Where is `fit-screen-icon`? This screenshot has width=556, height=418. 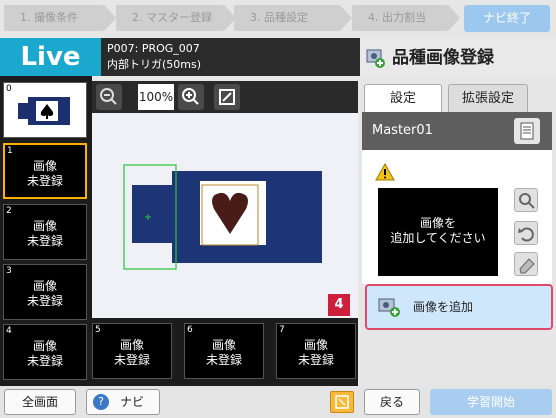
fit-screen-icon is located at coordinates (227, 97).